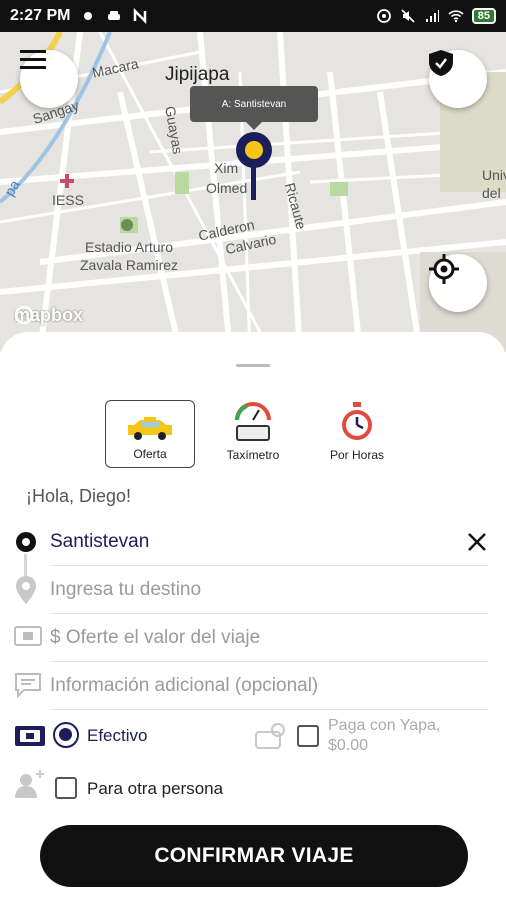 This screenshot has height=900, width=506. Describe the element at coordinates (114, 15) in the screenshot. I see `car-icon` at that location.